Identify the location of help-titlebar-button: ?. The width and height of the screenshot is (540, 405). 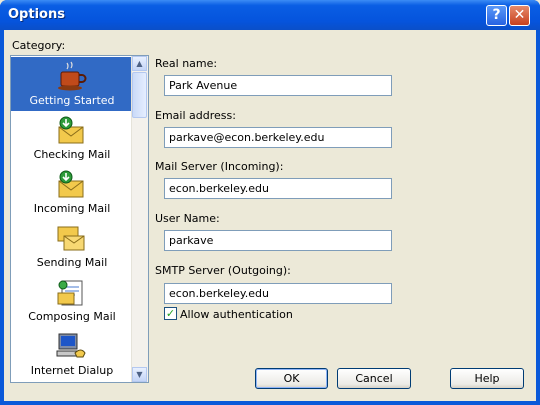
(496, 15).